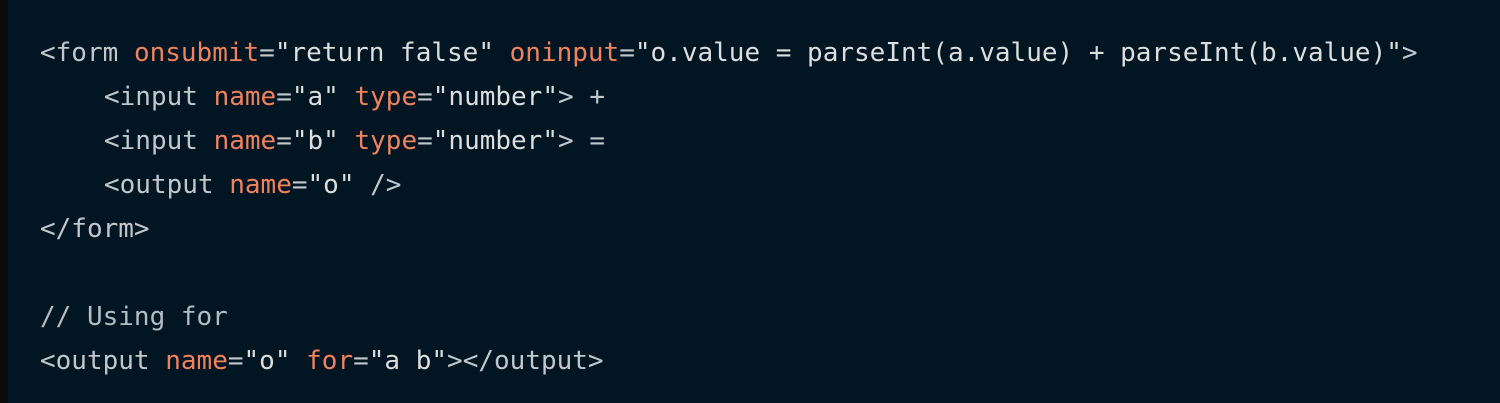 The width and height of the screenshot is (1500, 403). Describe the element at coordinates (729, 361) in the screenshot. I see `code-line-output-for: <output name="o" for="a b"></output>` at that location.